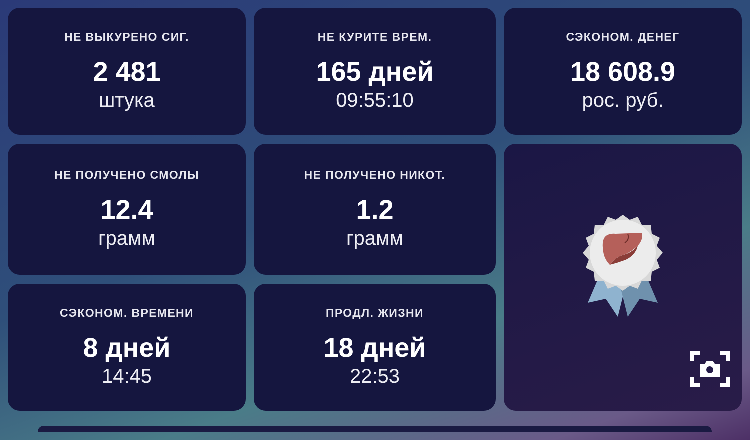  I want to click on stat-value: 2 481, so click(127, 73).